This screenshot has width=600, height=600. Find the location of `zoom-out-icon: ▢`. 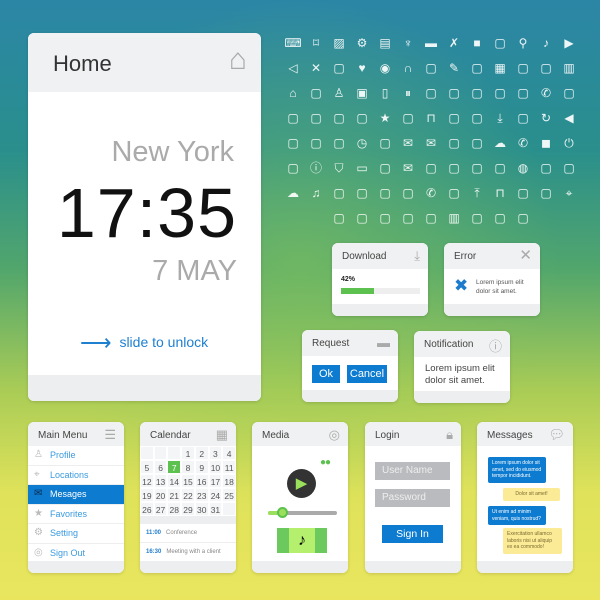

zoom-out-icon: ▢ is located at coordinates (546, 68).